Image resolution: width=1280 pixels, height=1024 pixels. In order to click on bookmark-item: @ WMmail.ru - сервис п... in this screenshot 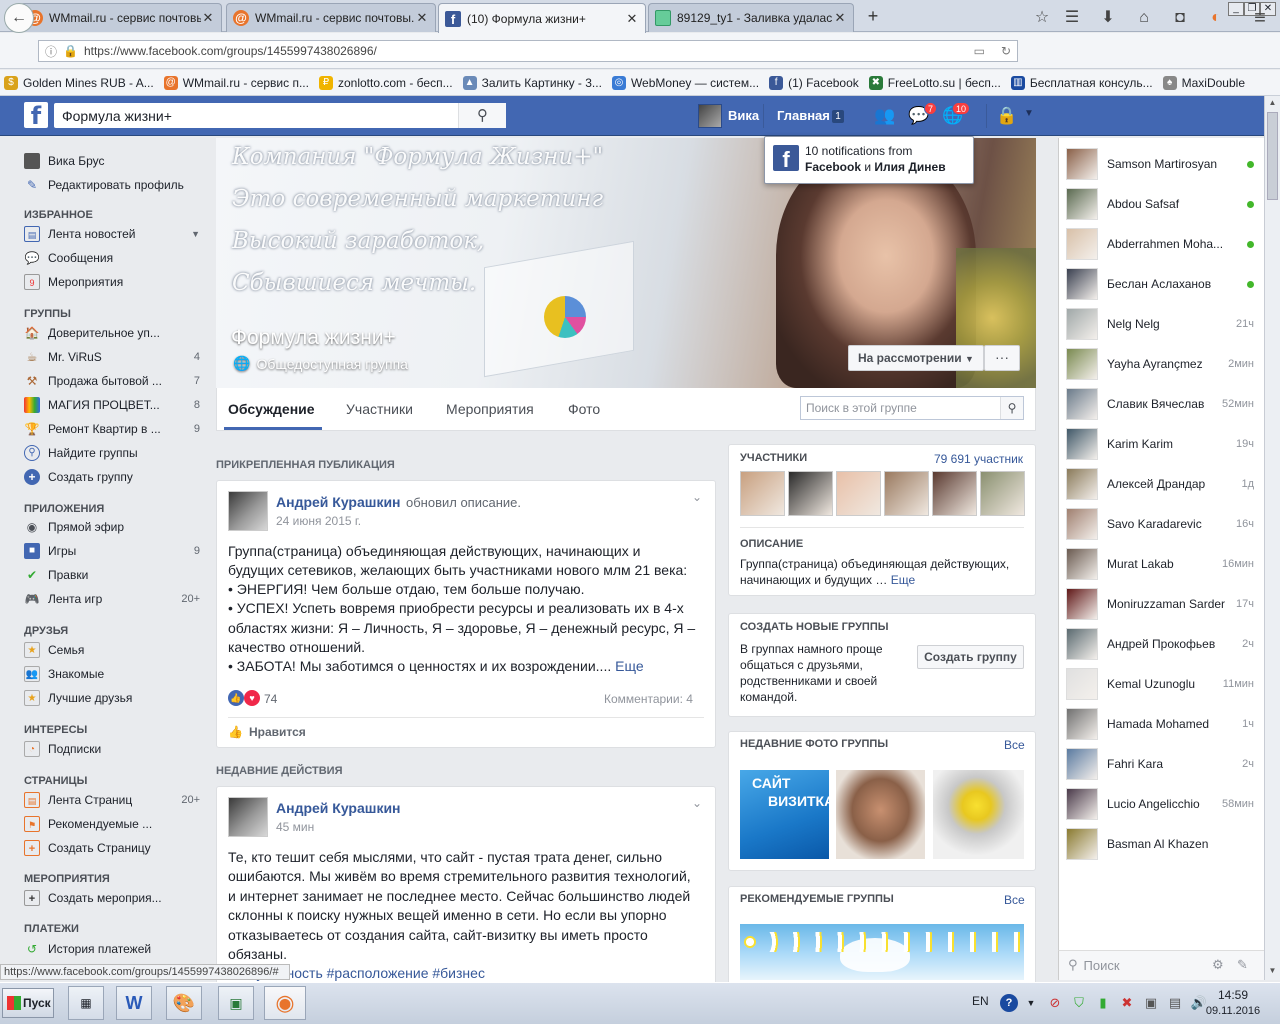, I will do `click(236, 82)`.